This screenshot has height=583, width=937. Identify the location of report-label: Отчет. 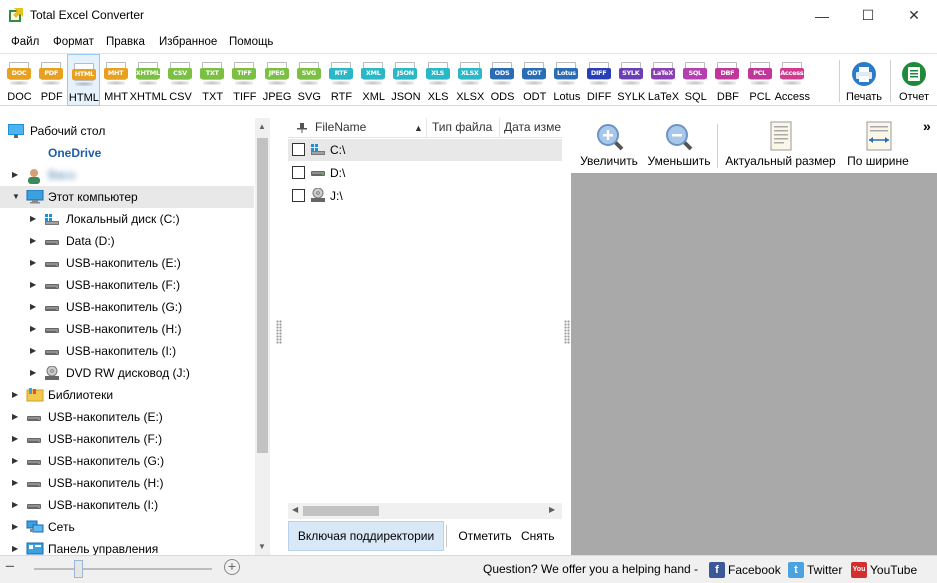
(914, 97).